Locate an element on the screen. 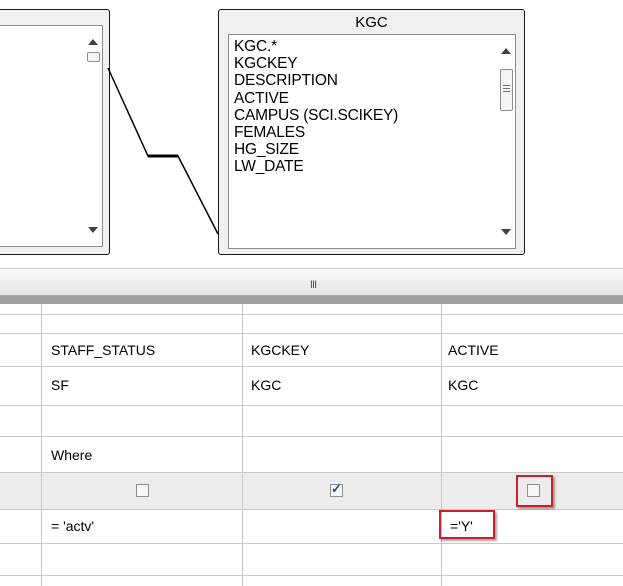  scrollbar-grip: III is located at coordinates (313, 285).